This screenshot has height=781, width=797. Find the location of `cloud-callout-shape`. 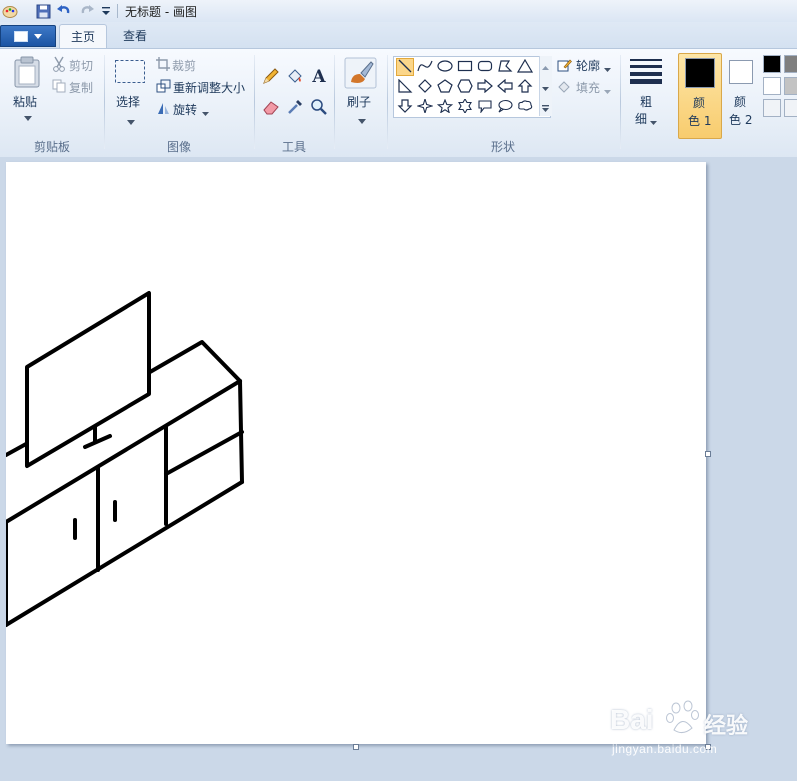

cloud-callout-shape is located at coordinates (525, 107).